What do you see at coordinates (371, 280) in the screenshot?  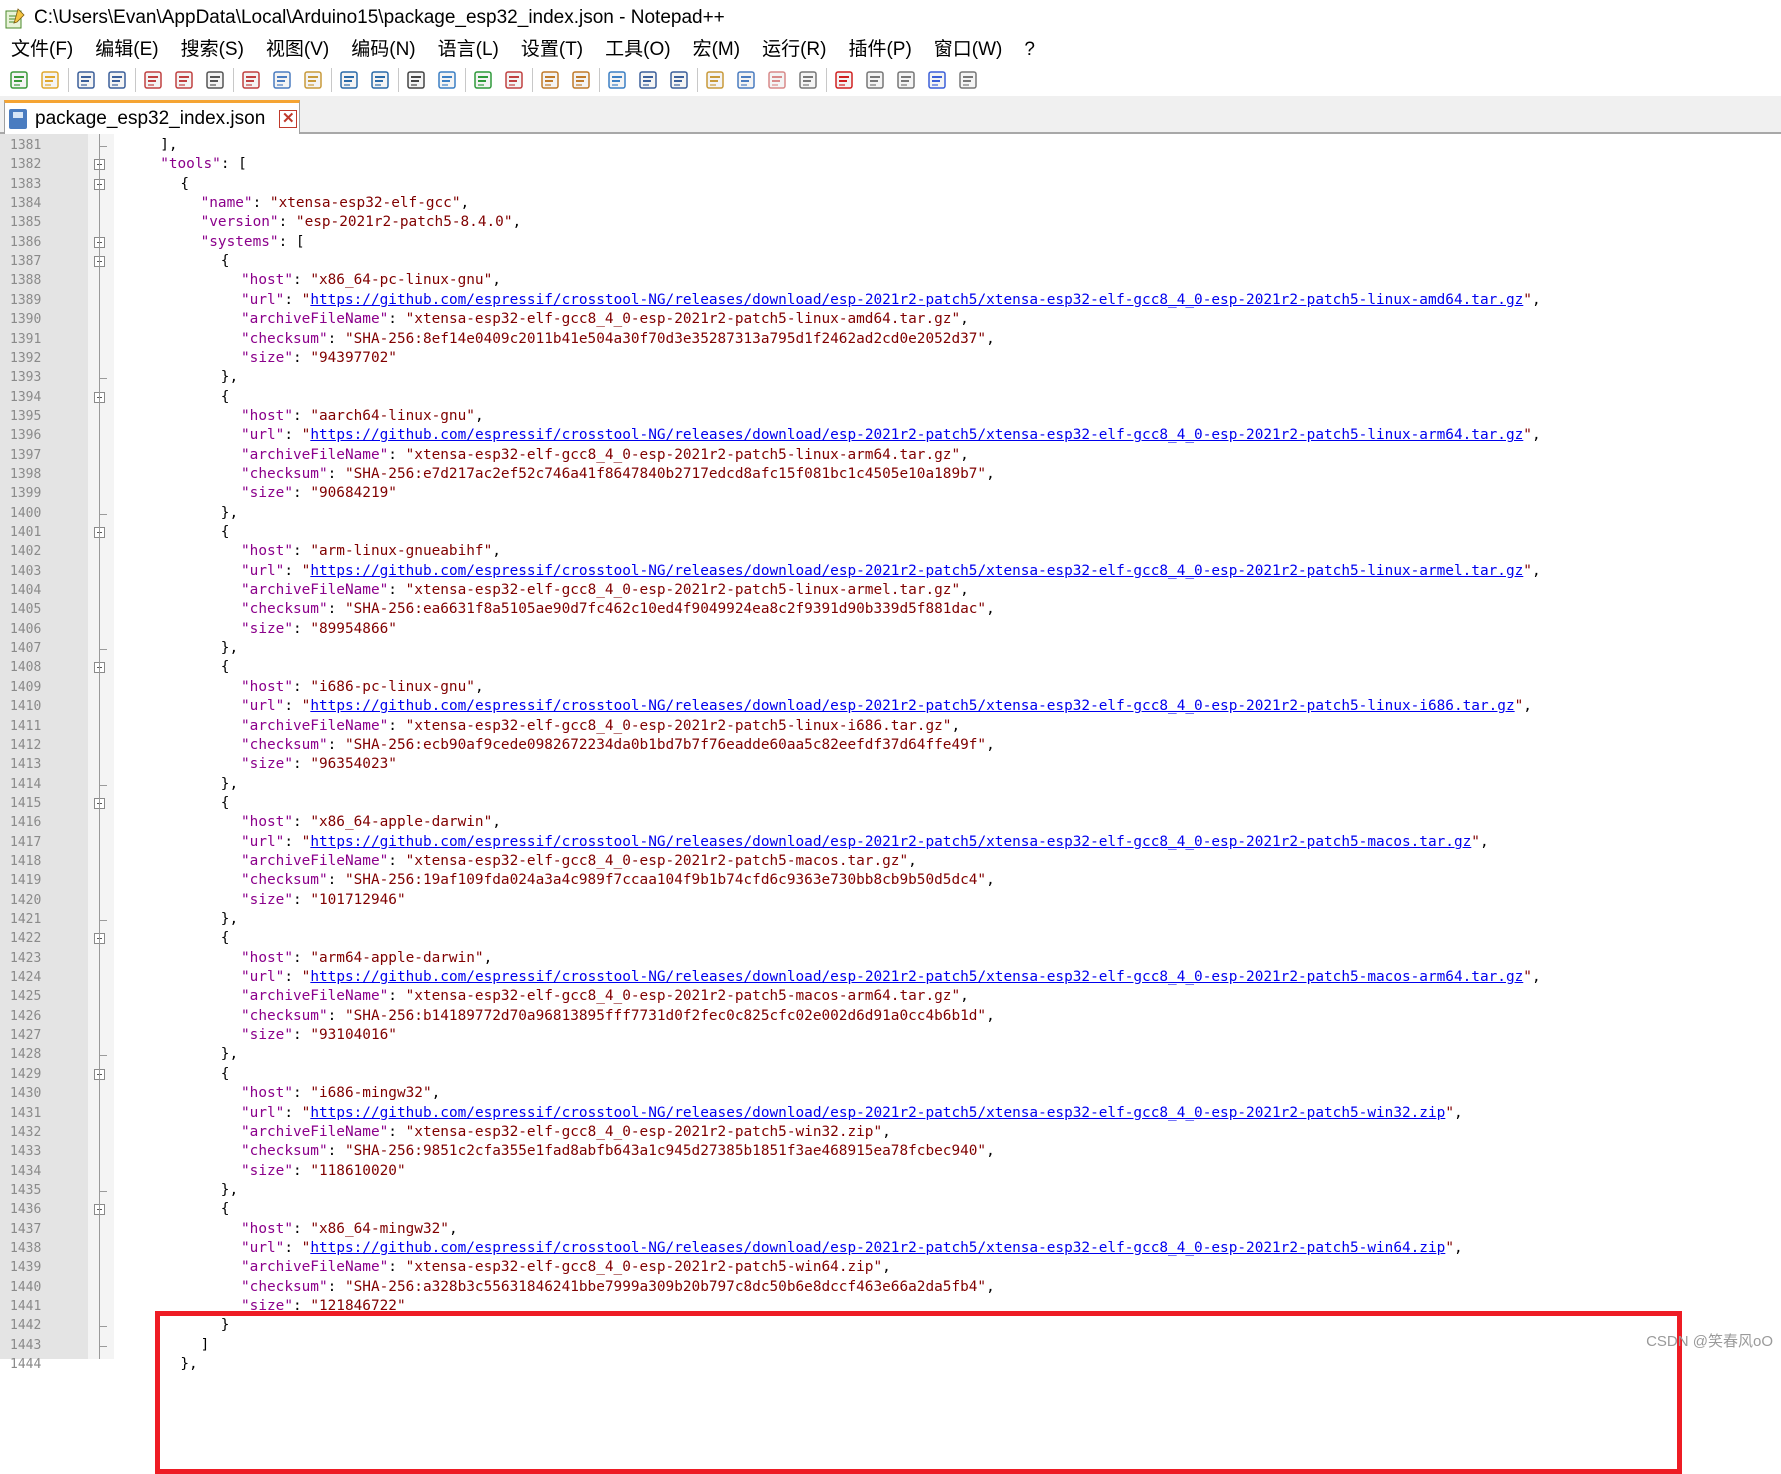 I see `code-line: "host": "x86_64-pc-linux-gnu",` at bounding box center [371, 280].